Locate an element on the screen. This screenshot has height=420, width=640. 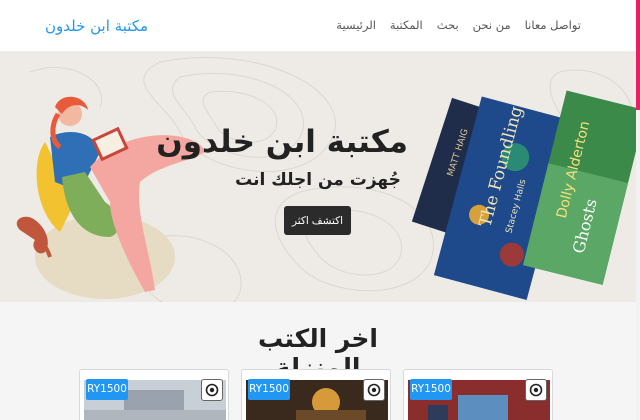
nav-link-home: الرئيسية is located at coordinates (356, 25).